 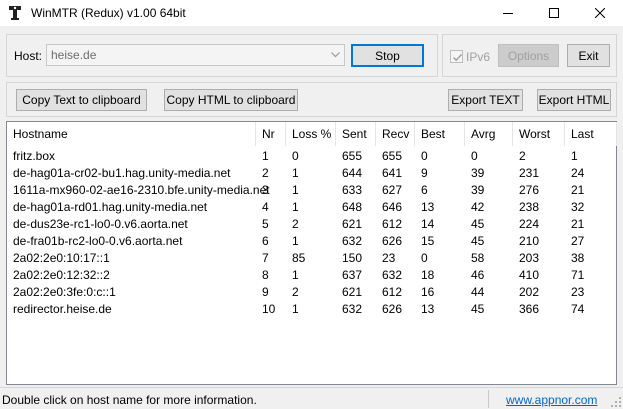 I want to click on column-header-nr: Nr, so click(x=271, y=134).